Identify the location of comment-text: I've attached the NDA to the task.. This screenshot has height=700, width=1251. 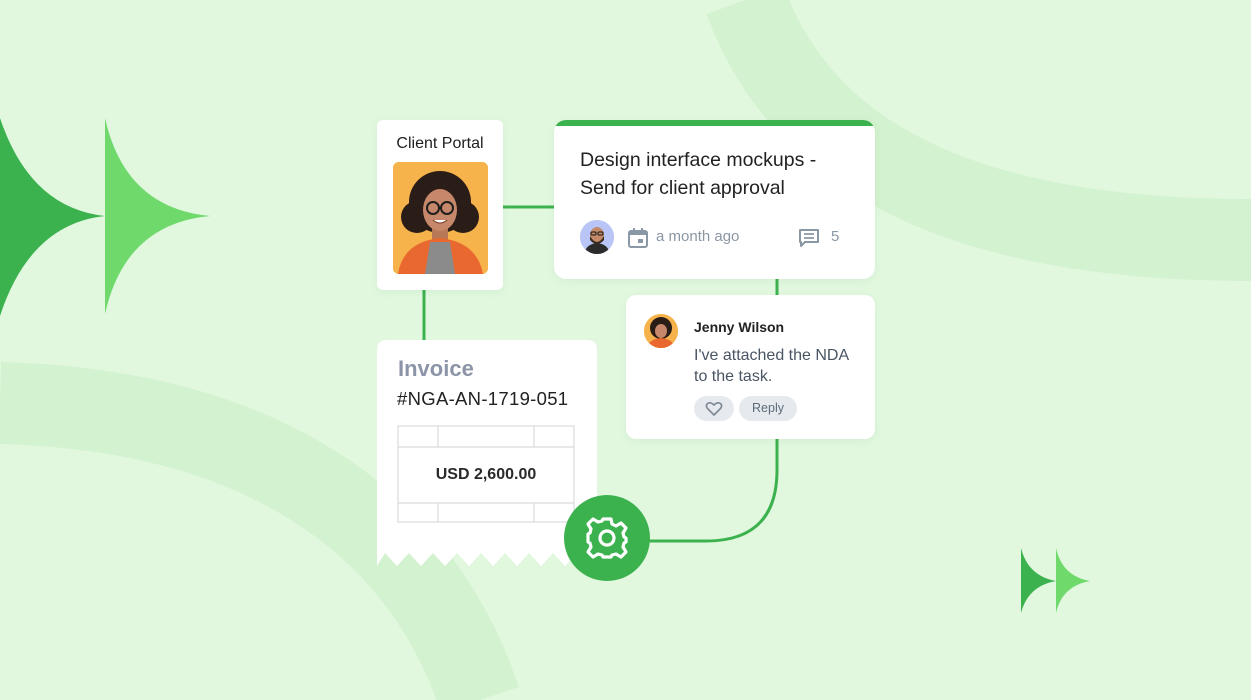
(771, 366).